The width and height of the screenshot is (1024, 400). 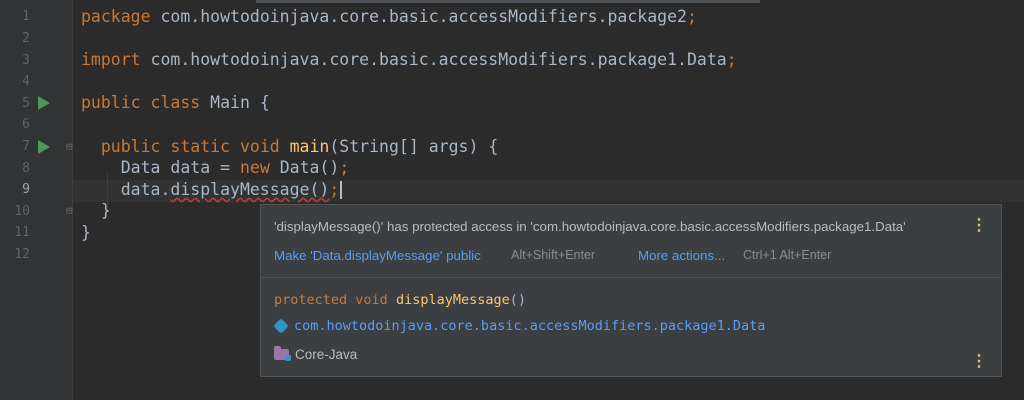 What do you see at coordinates (69, 211) in the screenshot?
I see `fold-end-icon: ⊟` at bounding box center [69, 211].